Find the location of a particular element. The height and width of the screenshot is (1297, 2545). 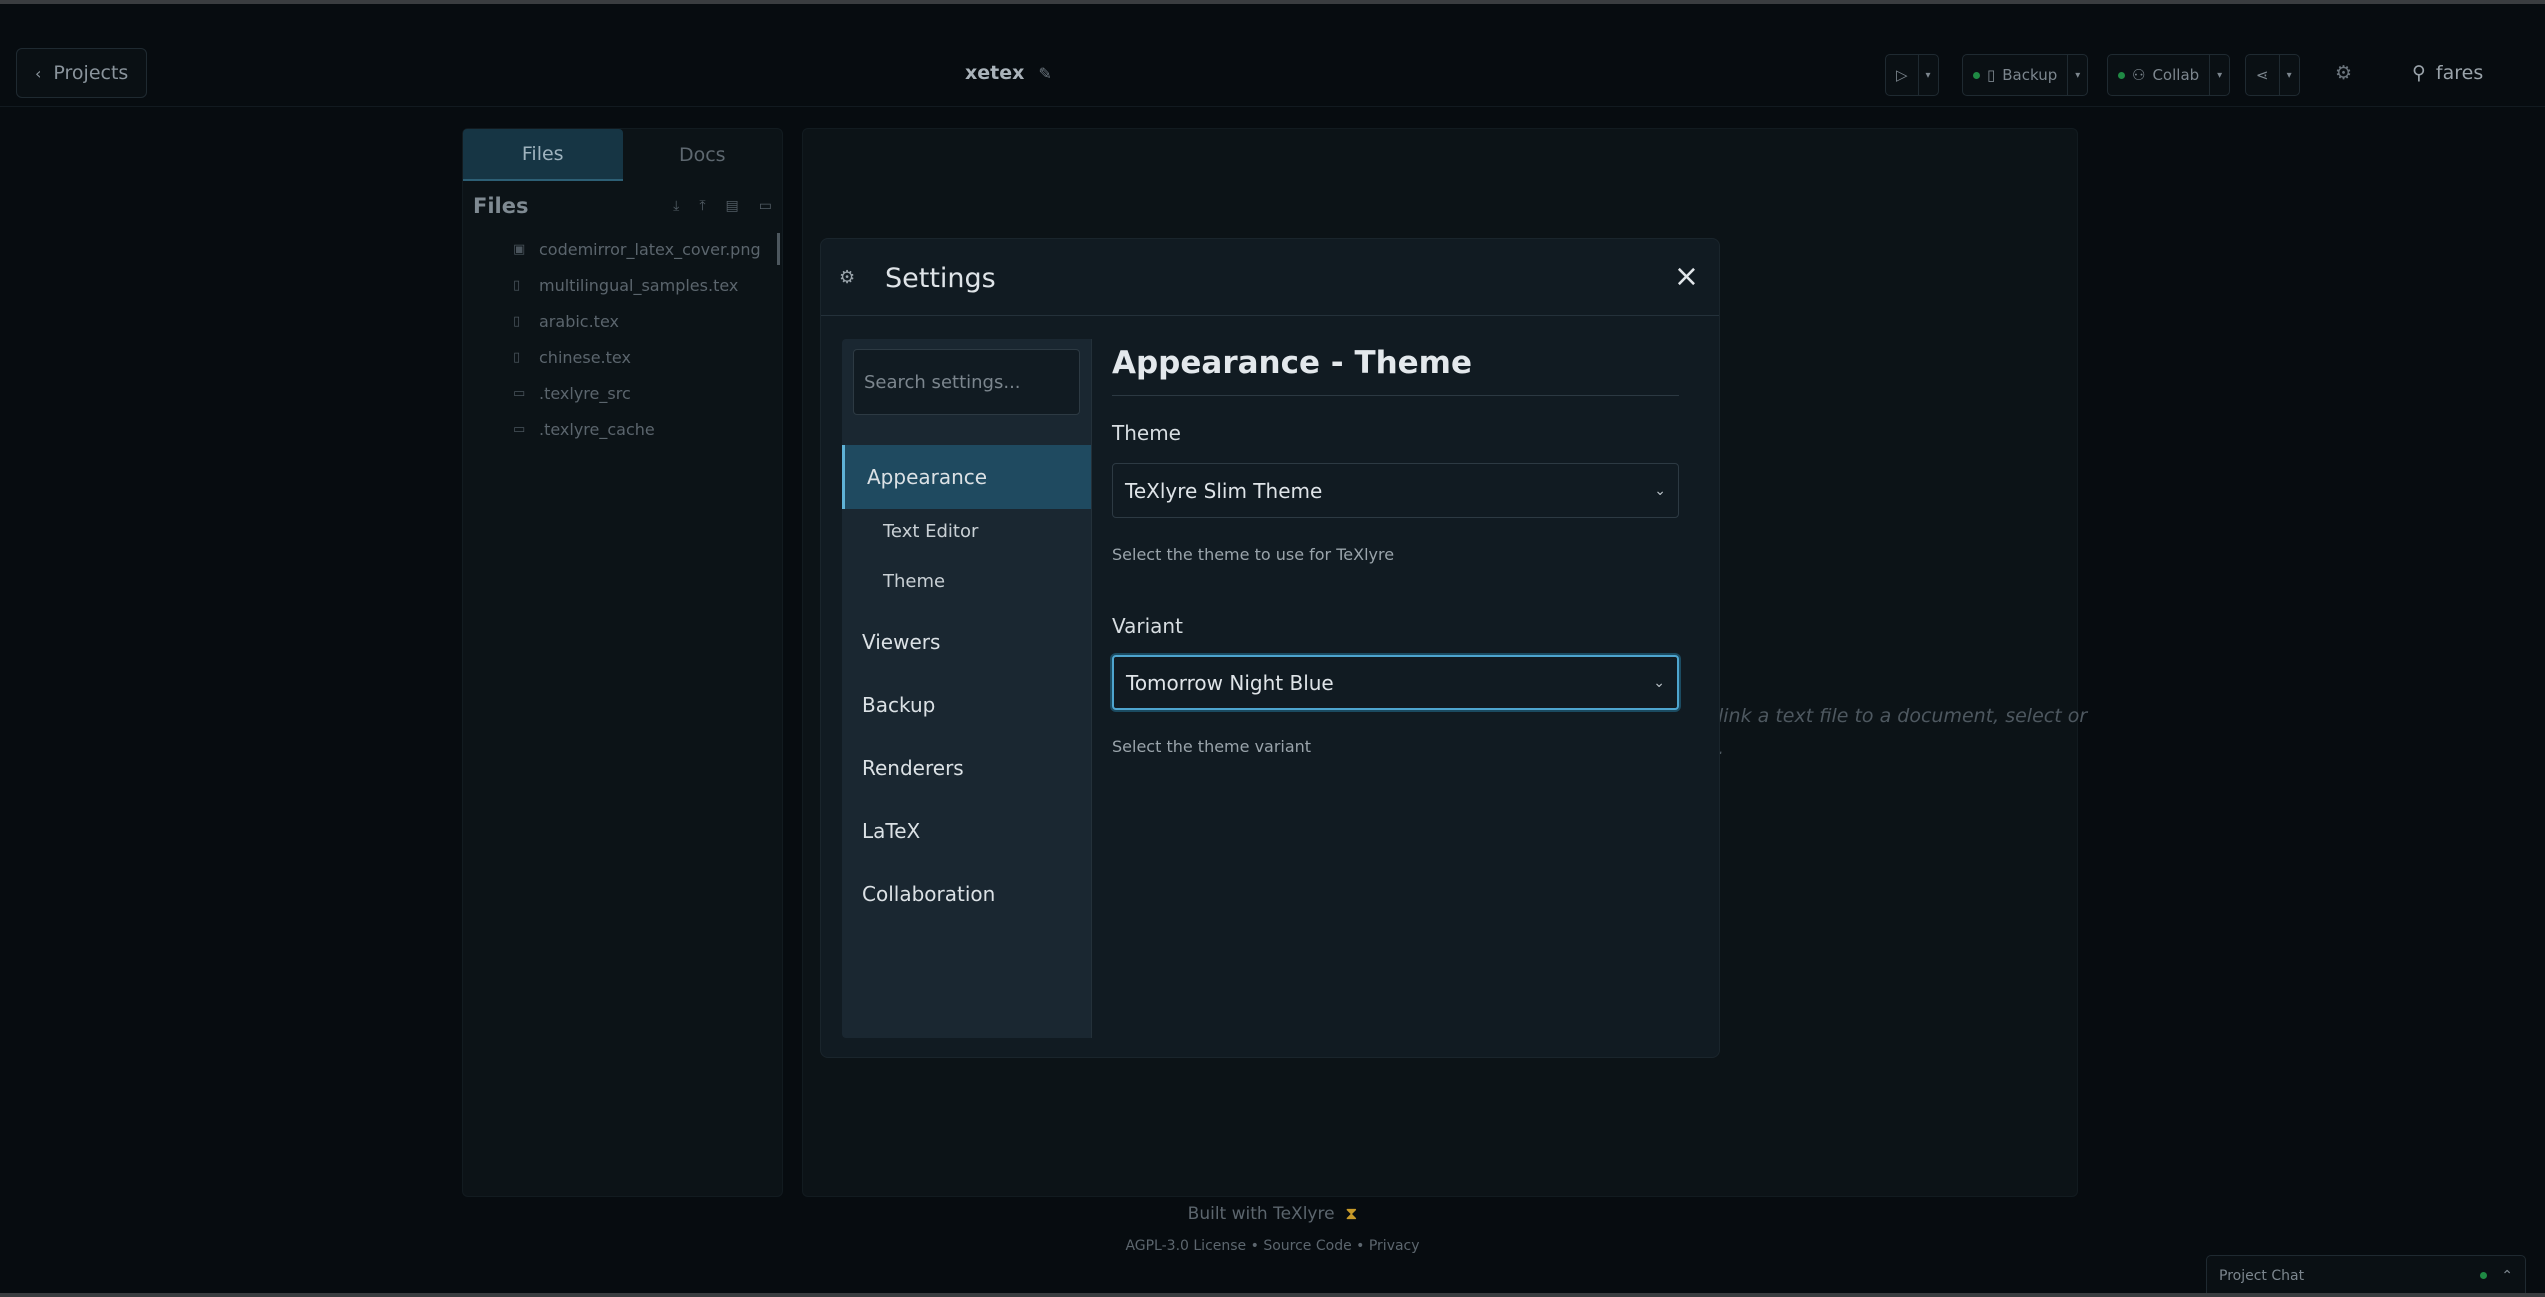

file-item: ▯ chinese.tex is located at coordinates (622, 357).